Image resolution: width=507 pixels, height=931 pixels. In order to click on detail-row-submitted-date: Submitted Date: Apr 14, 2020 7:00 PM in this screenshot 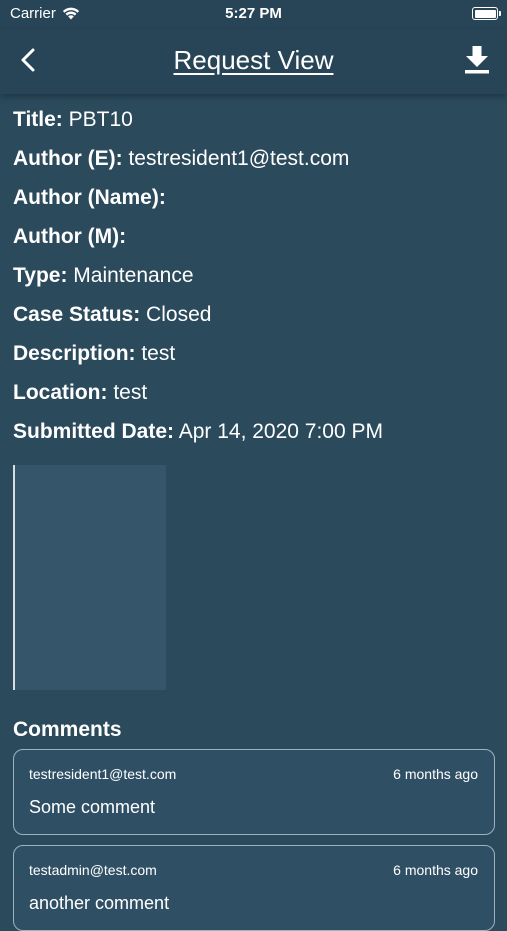, I will do `click(253, 437)`.